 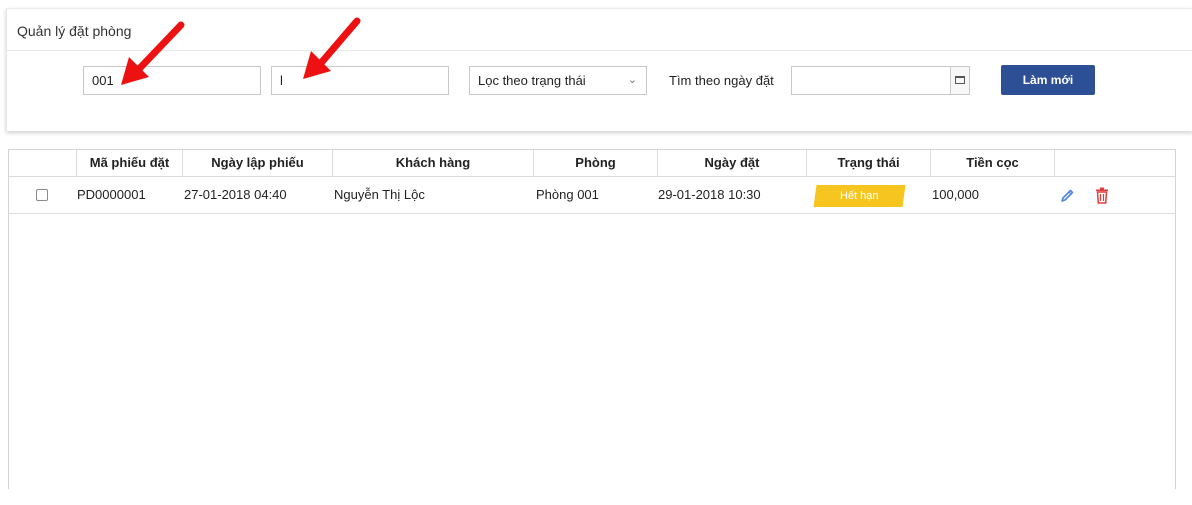 What do you see at coordinates (111, 194) in the screenshot?
I see `cell-code: PD0000001` at bounding box center [111, 194].